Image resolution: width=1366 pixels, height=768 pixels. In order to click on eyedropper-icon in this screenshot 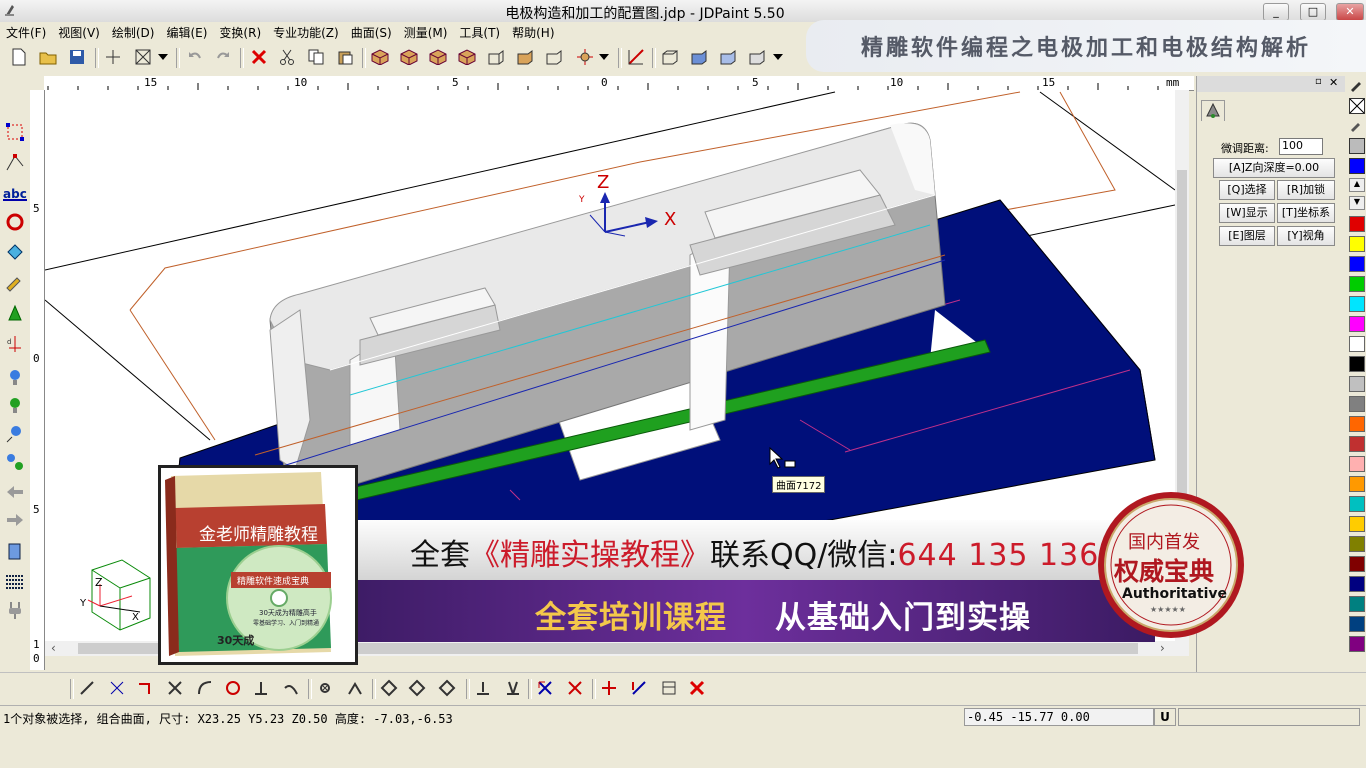, I will do `click(1356, 125)`.